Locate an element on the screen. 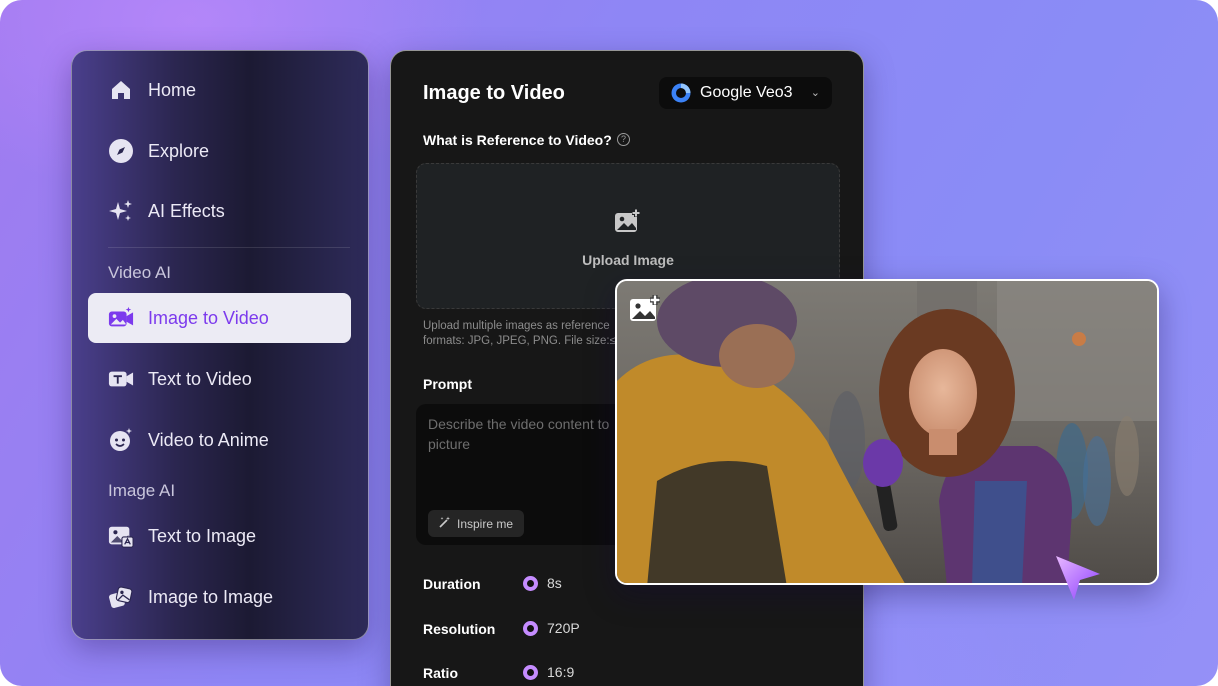 The height and width of the screenshot is (686, 1218). inspire-me-button: Inspire me is located at coordinates (476, 523).